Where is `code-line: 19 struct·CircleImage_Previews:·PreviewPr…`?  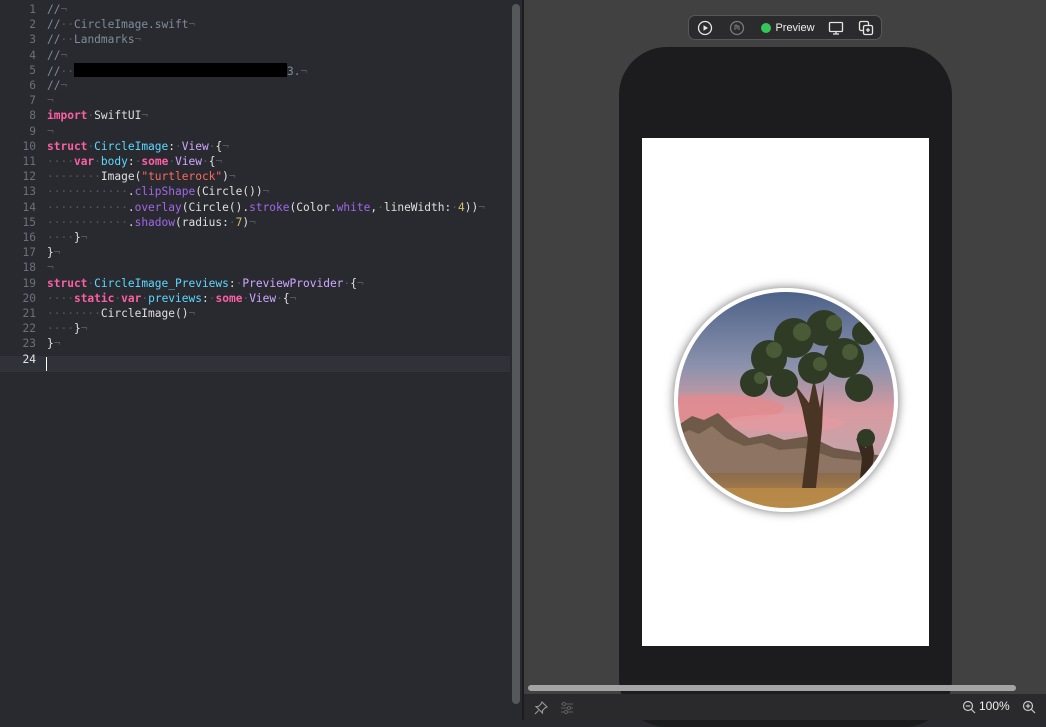
code-line: 19 struct·CircleImage_Previews:·PreviewPr… is located at coordinates (255, 284).